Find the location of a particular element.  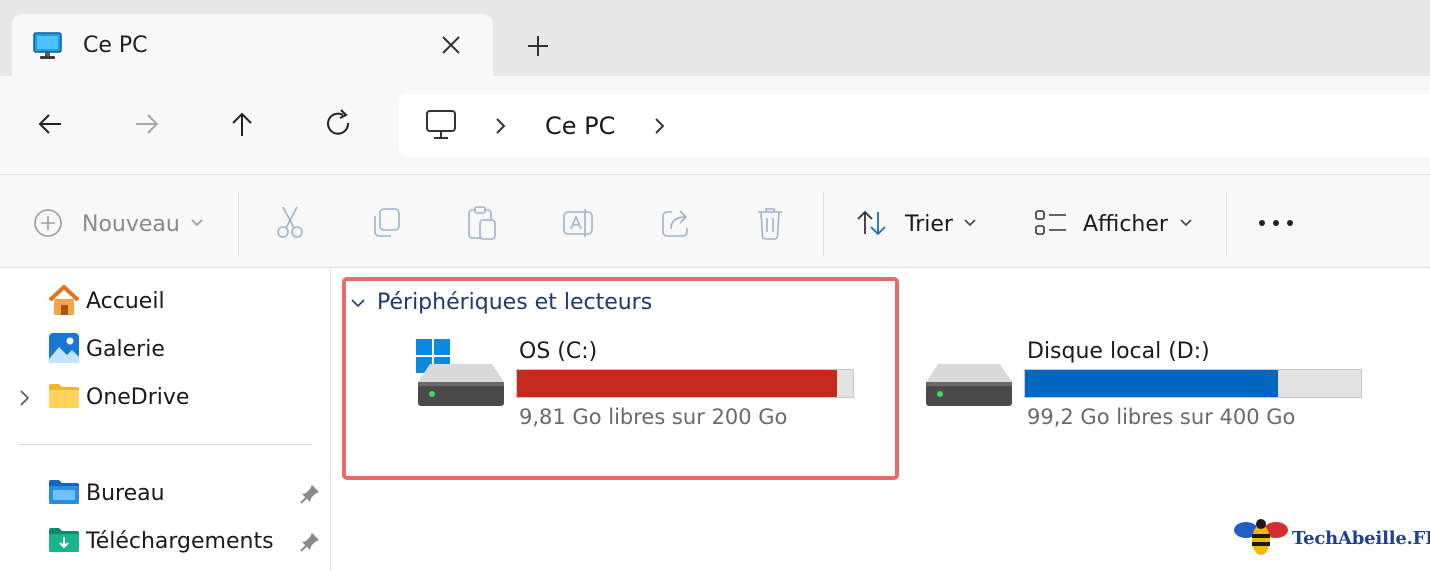

drive-name: OS (C:) is located at coordinates (558, 351).